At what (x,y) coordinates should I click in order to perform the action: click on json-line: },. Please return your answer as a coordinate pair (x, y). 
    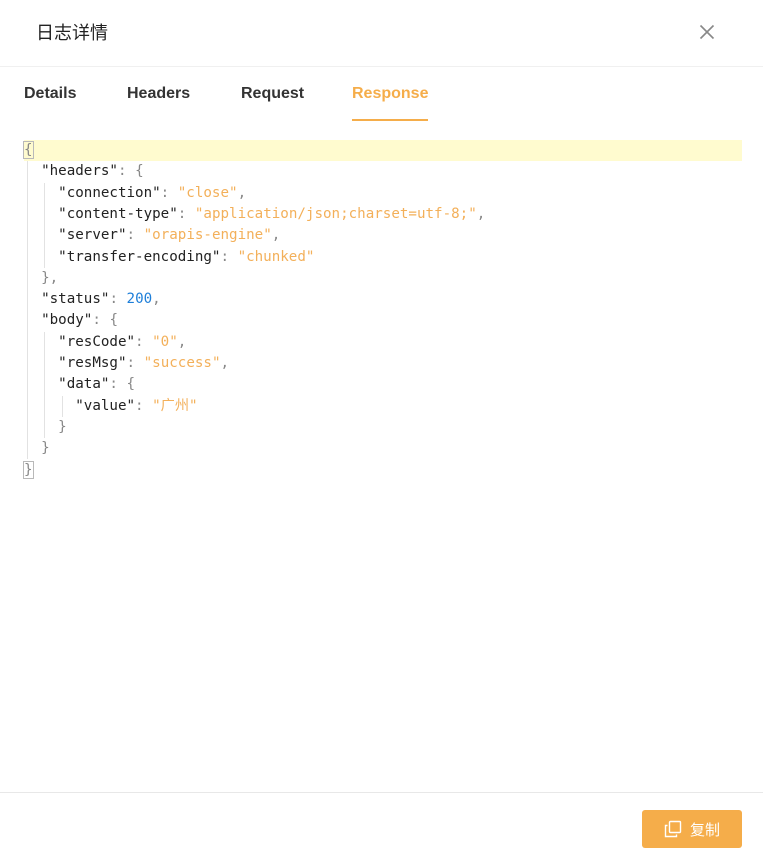
    Looking at the image, I should click on (50, 277).